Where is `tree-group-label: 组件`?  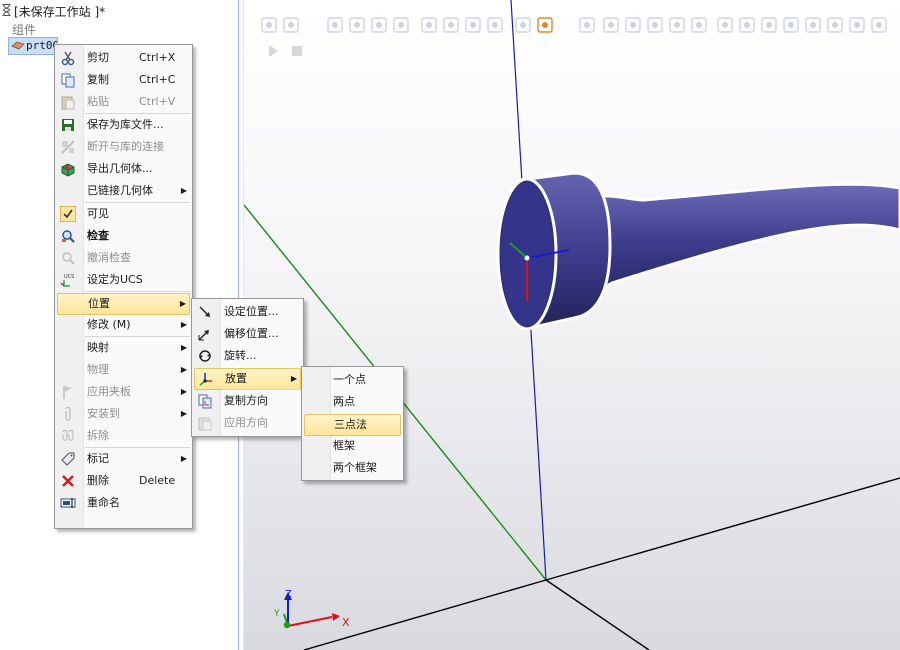
tree-group-label: 组件 is located at coordinates (24, 29).